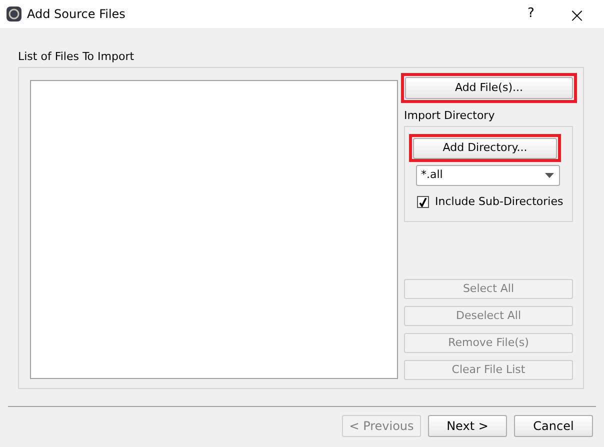  I want to click on help-button: ?, so click(531, 14).